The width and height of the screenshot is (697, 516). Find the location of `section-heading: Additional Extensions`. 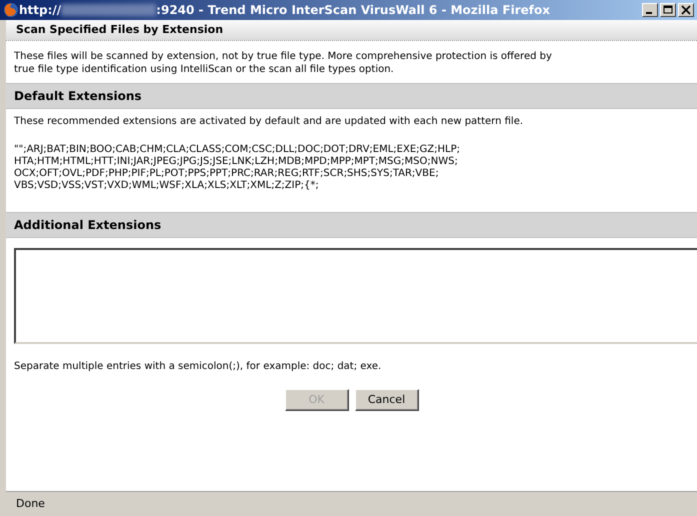

section-heading: Additional Extensions is located at coordinates (351, 225).